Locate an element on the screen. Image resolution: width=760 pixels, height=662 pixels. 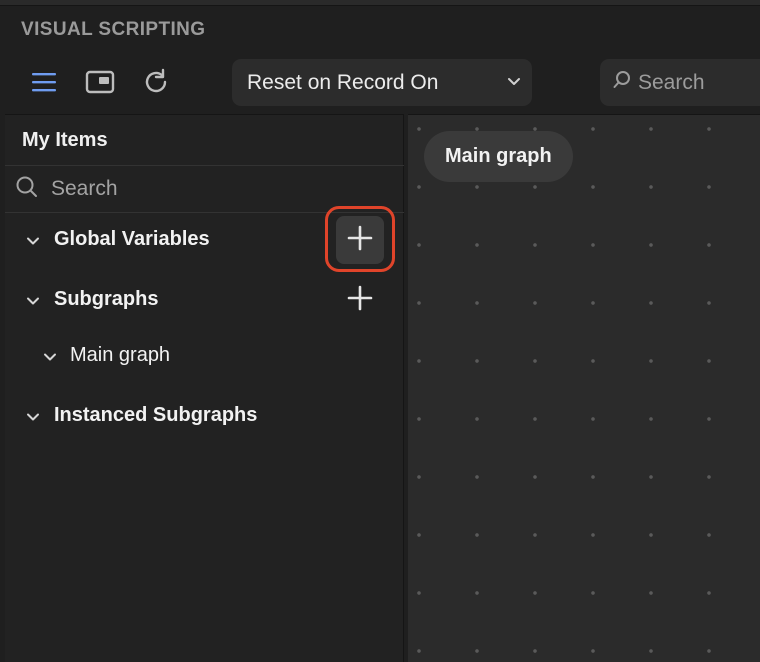
toolbar-search-input: Search is located at coordinates (680, 82).